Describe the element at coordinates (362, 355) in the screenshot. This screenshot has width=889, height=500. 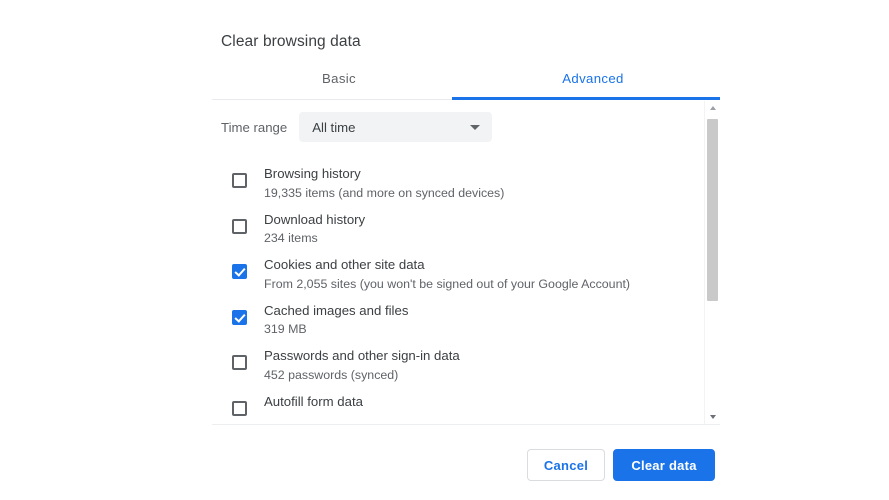
I see `list-item-title: Passwords and other sign-in data` at that location.